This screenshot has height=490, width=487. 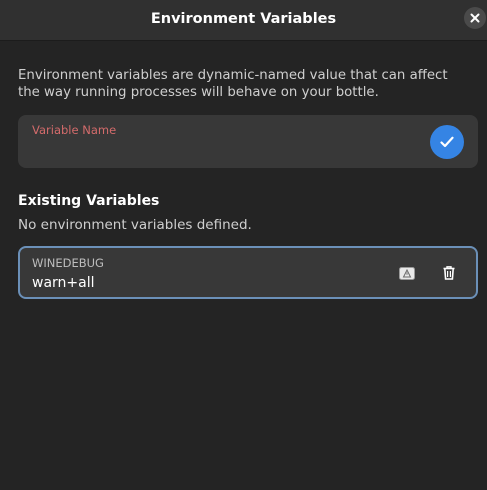 I want to click on close-button, so click(x=475, y=18).